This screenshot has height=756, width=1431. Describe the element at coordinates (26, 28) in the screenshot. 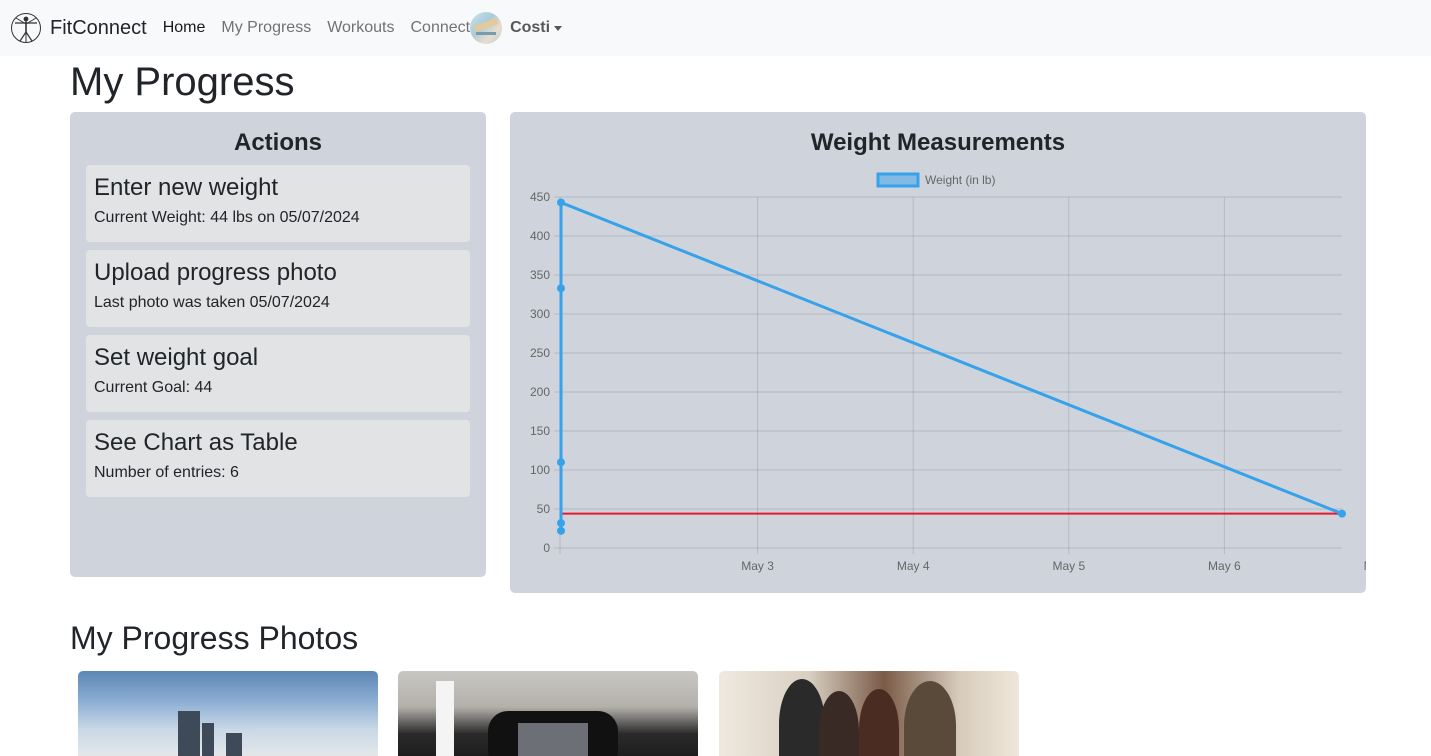

I see `vitruvian-logo-icon` at that location.